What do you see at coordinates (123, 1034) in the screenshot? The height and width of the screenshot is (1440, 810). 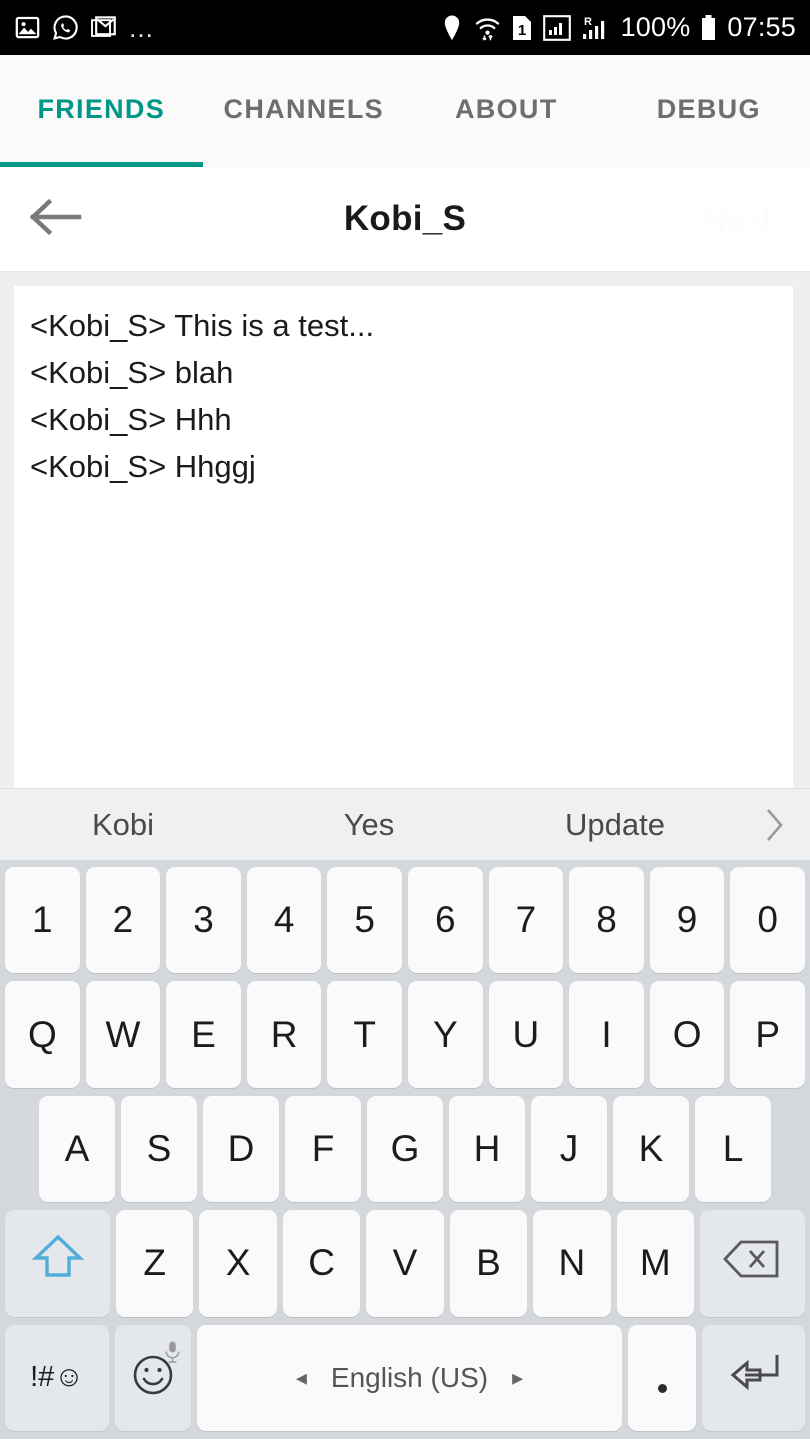 I see `key-w: W` at bounding box center [123, 1034].